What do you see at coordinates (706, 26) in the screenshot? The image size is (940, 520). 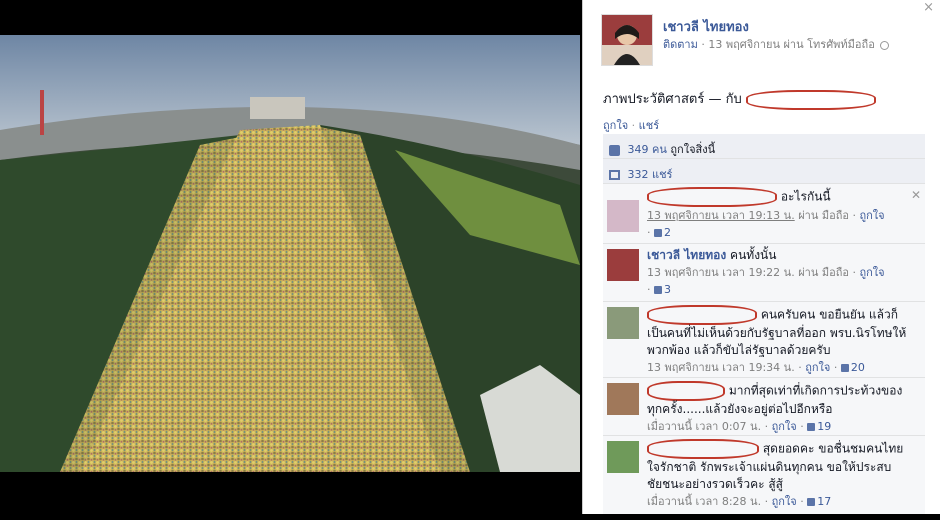 I see `poster-name: เชาวลี ไทยทอง` at bounding box center [706, 26].